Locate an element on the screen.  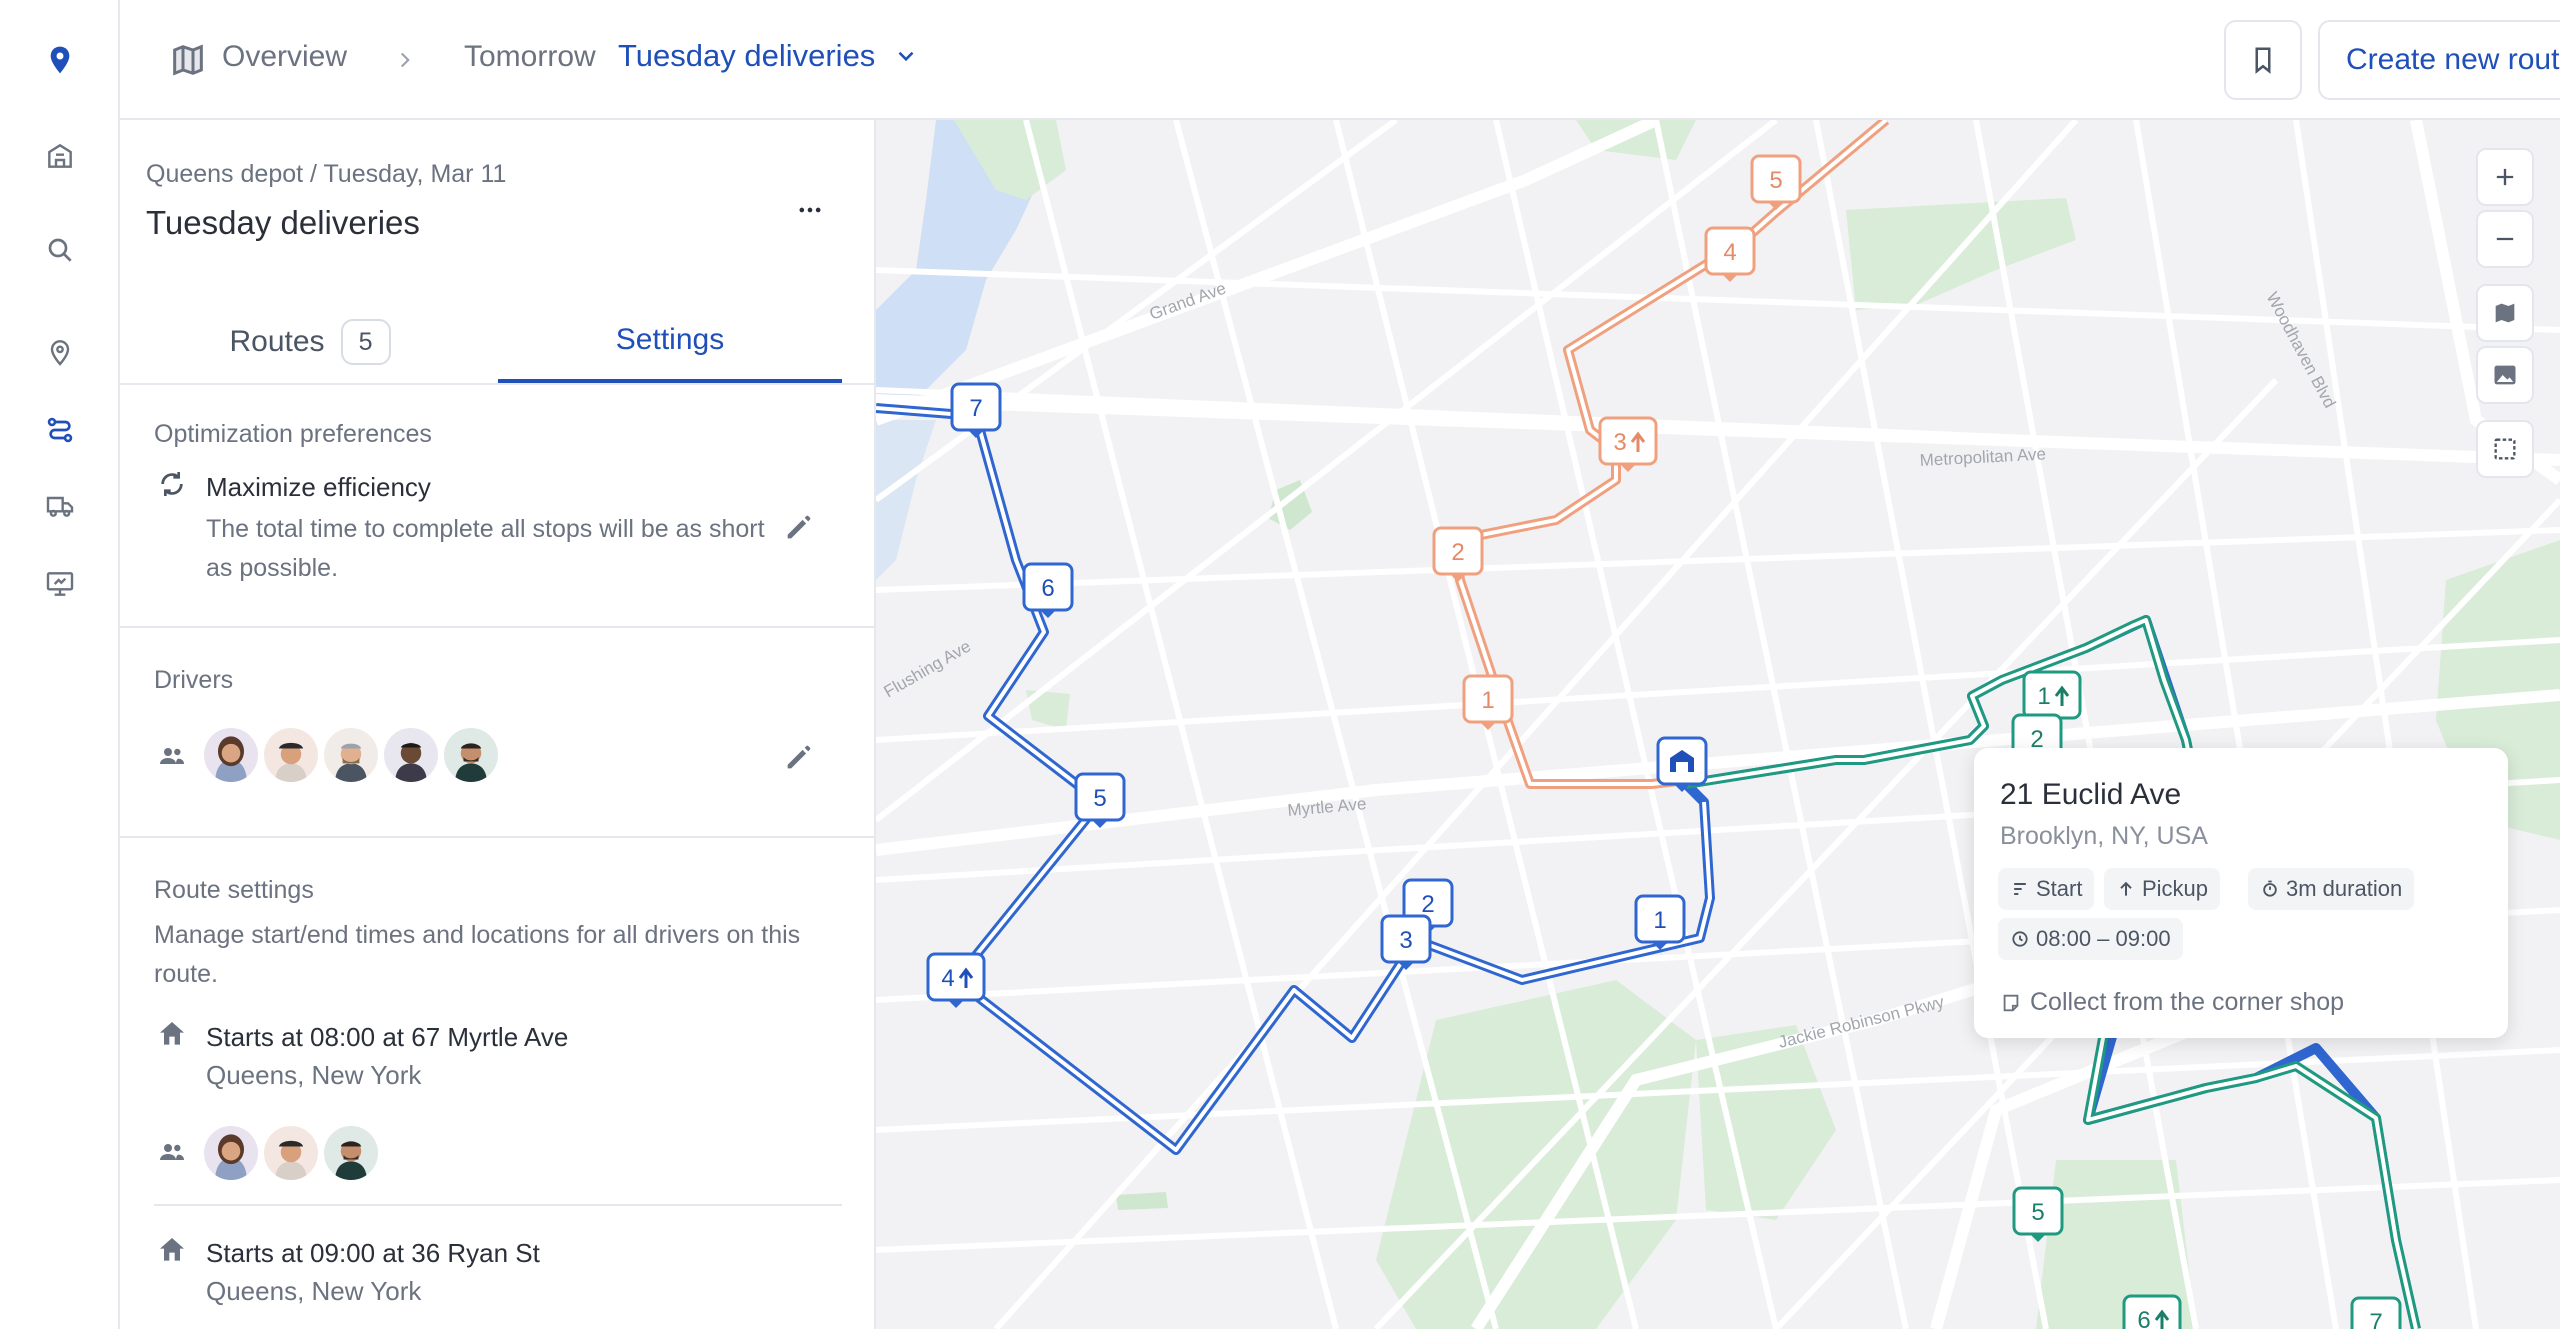
svg-text: 5 is located at coordinates (1099, 798).